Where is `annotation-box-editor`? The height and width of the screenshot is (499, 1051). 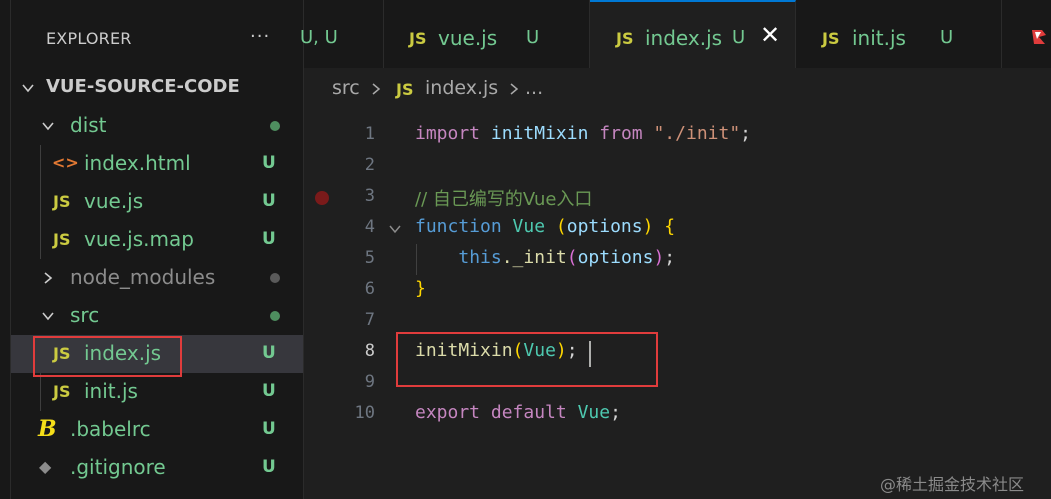
annotation-box-editor is located at coordinates (527, 359).